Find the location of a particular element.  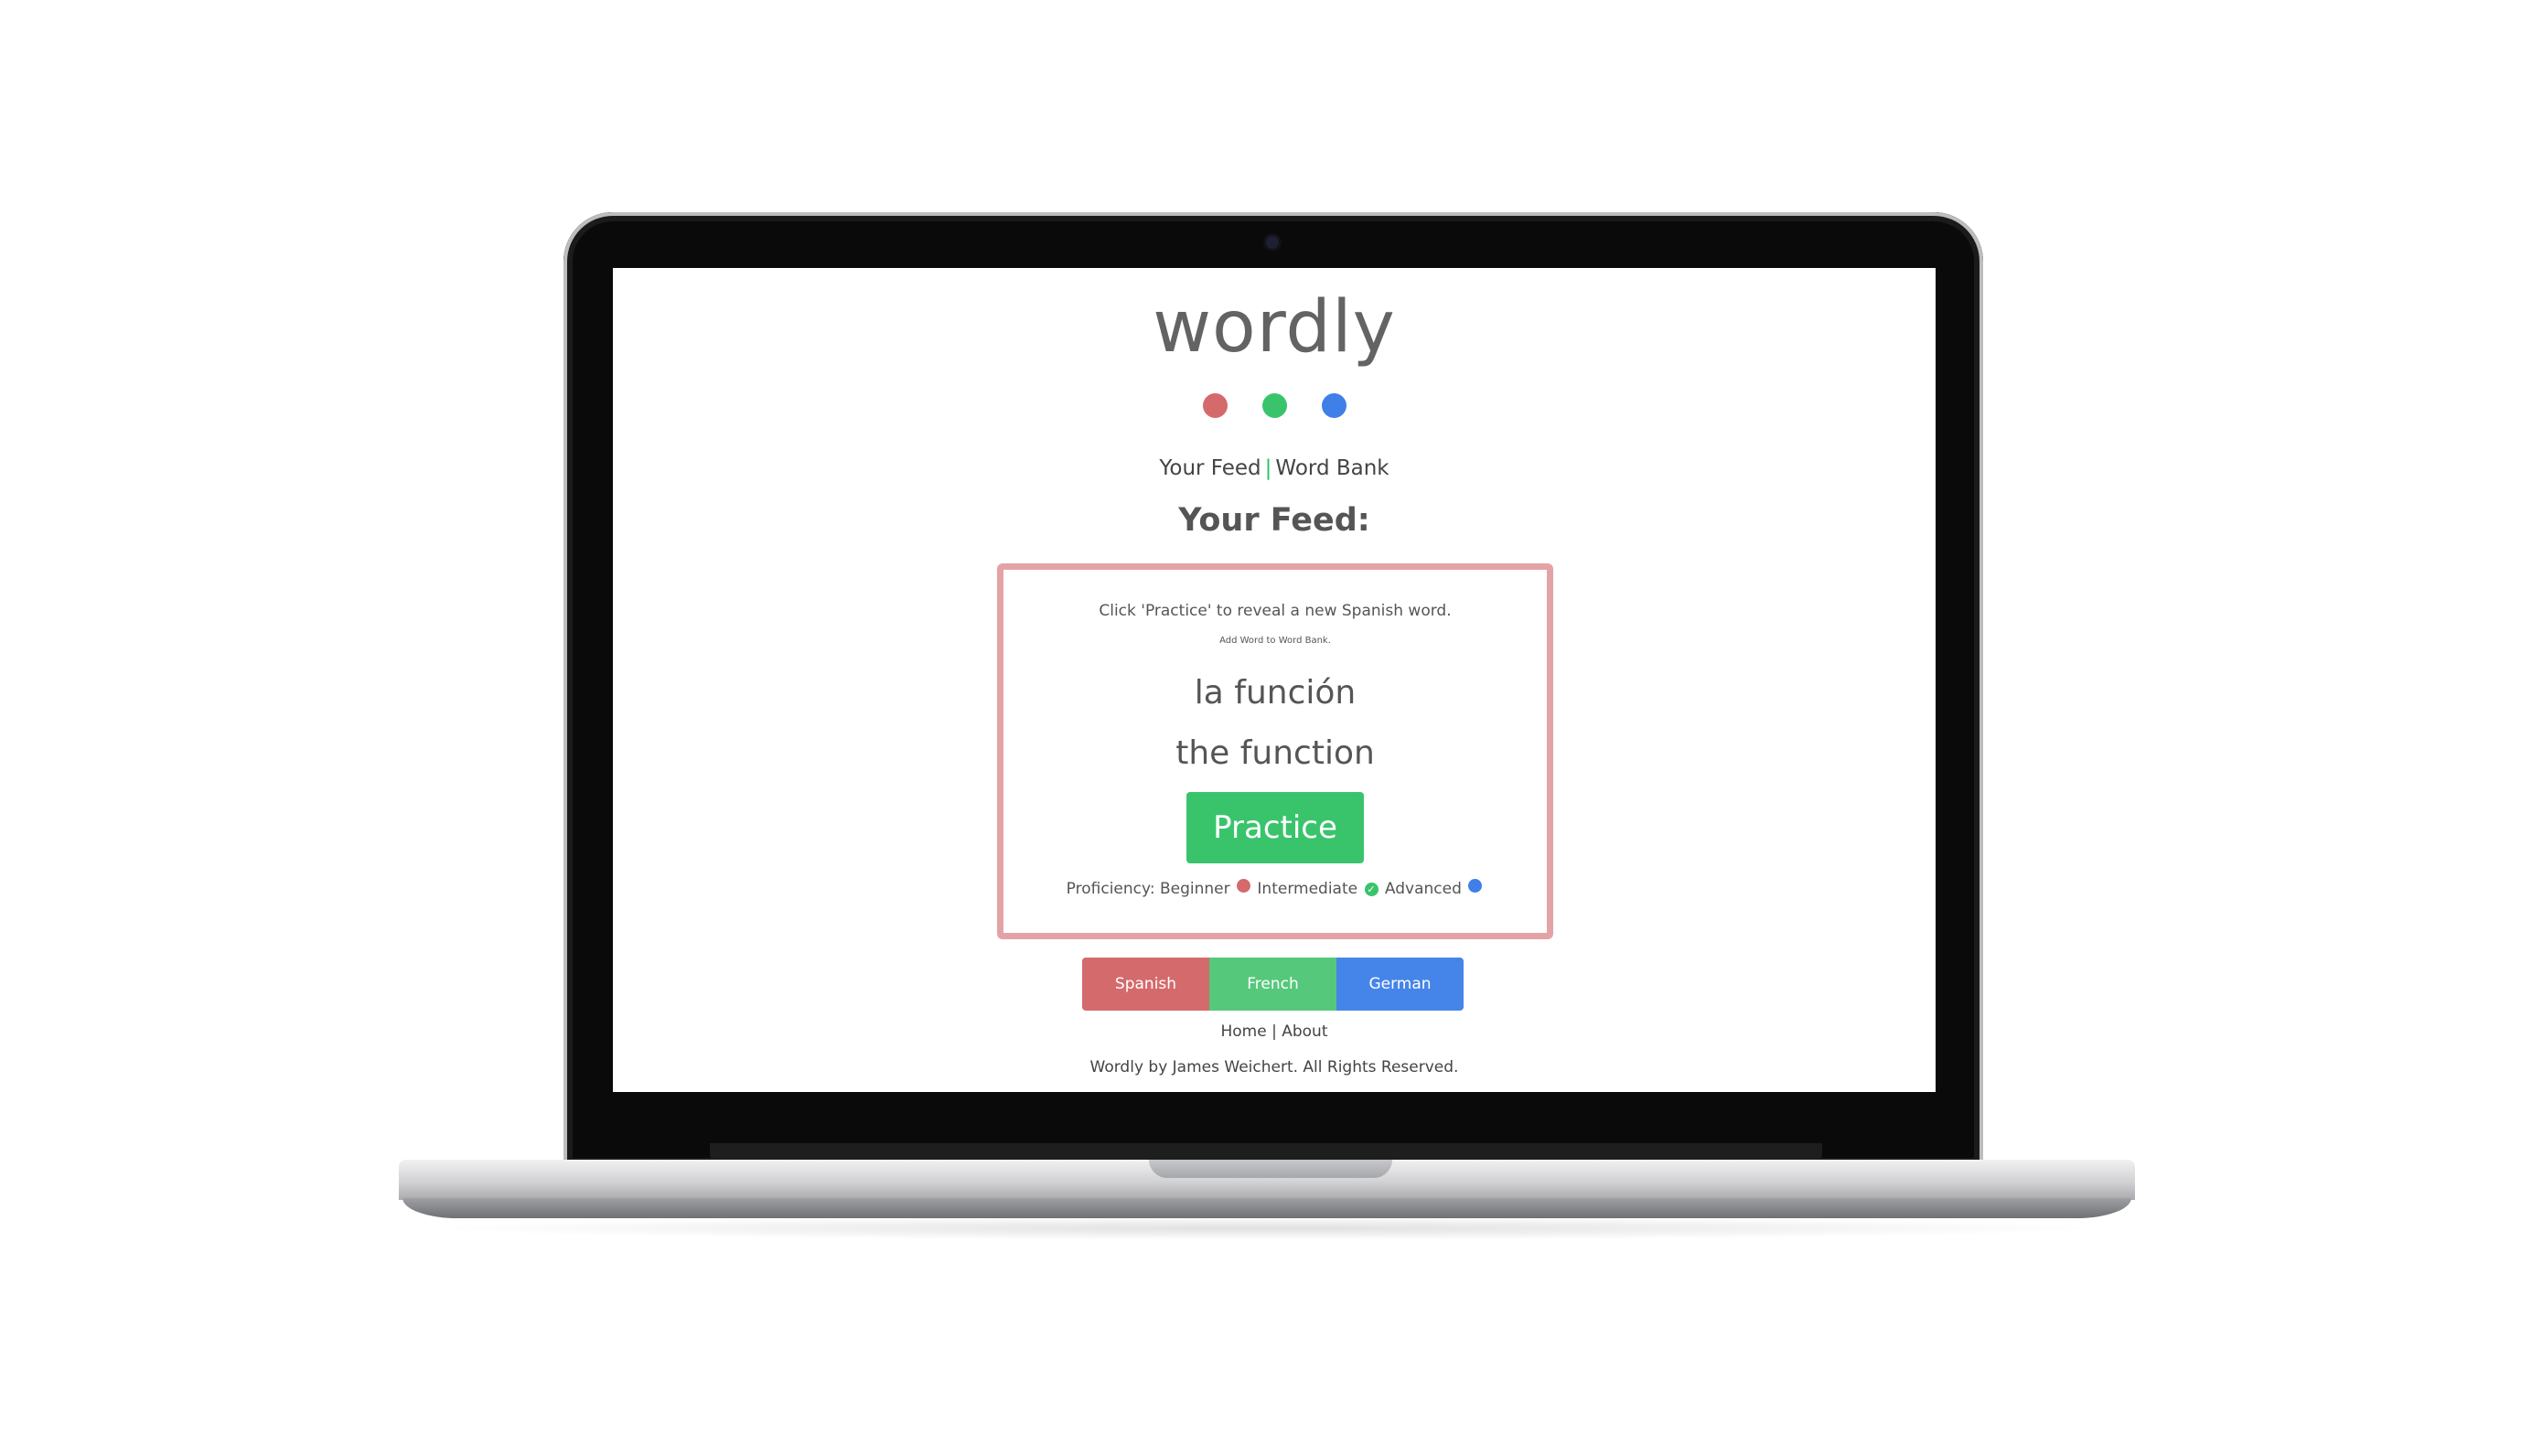

green-dot-icon is located at coordinates (1274, 405).